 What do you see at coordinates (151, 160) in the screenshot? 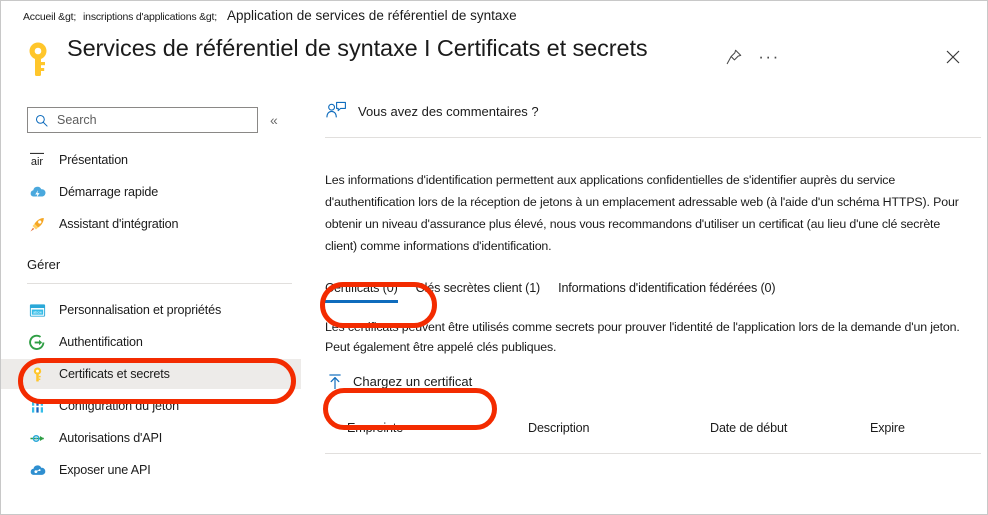
I see `sidebar-item-presentation: air Présentation` at bounding box center [151, 160].